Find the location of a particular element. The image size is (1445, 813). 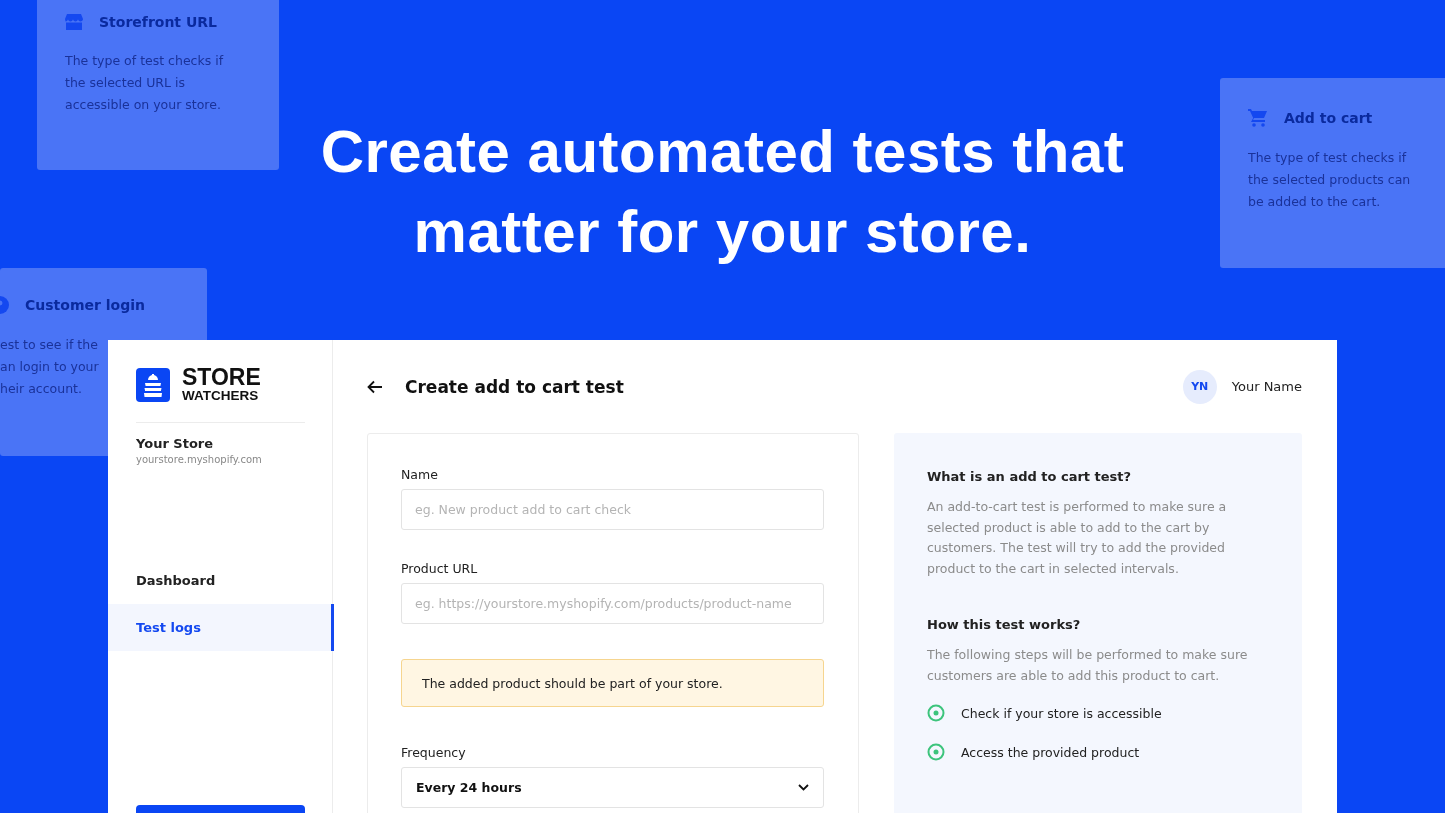

chevron-down-icon is located at coordinates (803, 787).